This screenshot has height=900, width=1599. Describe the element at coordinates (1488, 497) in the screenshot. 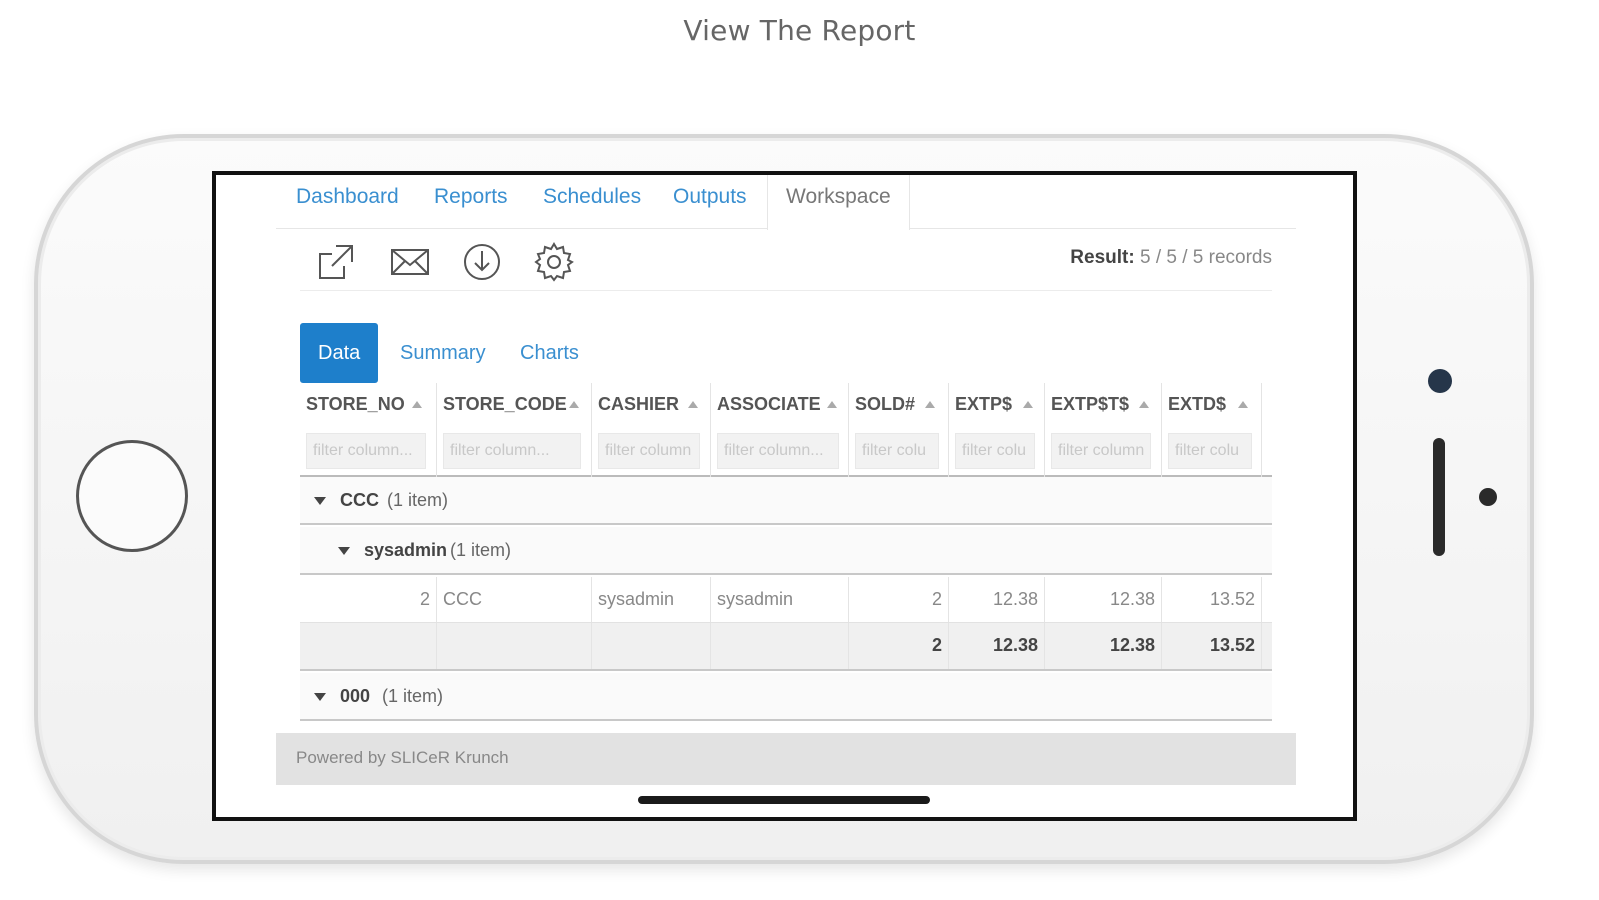

I see `sensor-dot` at that location.